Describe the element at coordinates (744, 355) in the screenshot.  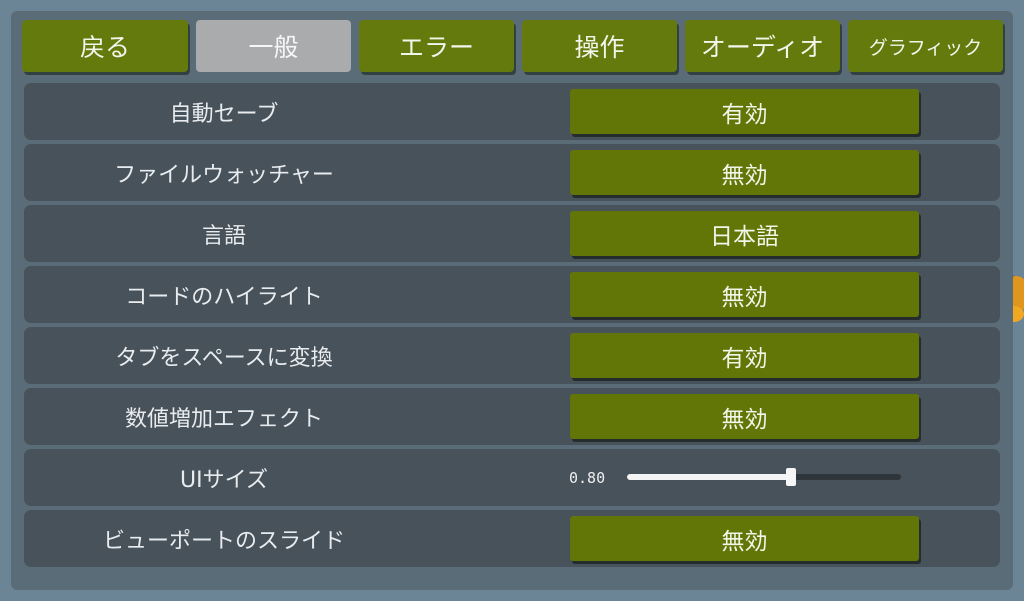
I see `tabs-to-spaces-toggle-button: 有効` at that location.